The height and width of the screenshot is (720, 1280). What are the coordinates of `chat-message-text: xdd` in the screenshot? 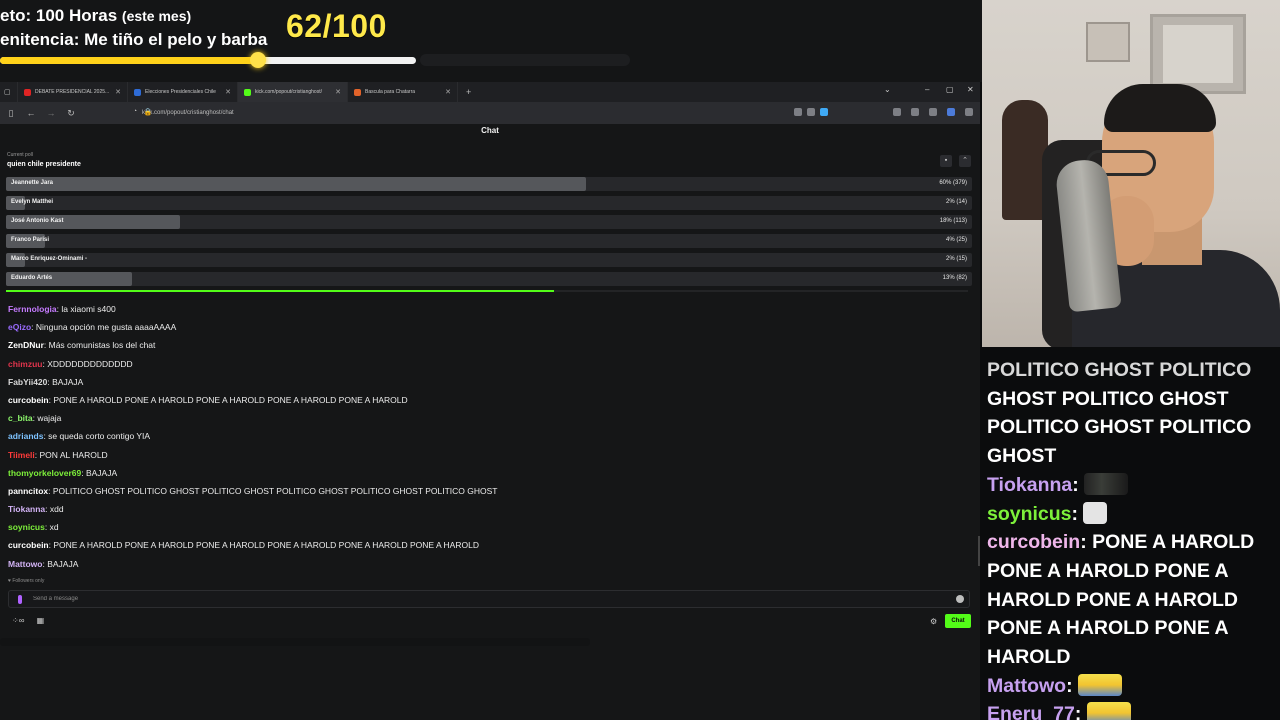 It's located at (56, 509).